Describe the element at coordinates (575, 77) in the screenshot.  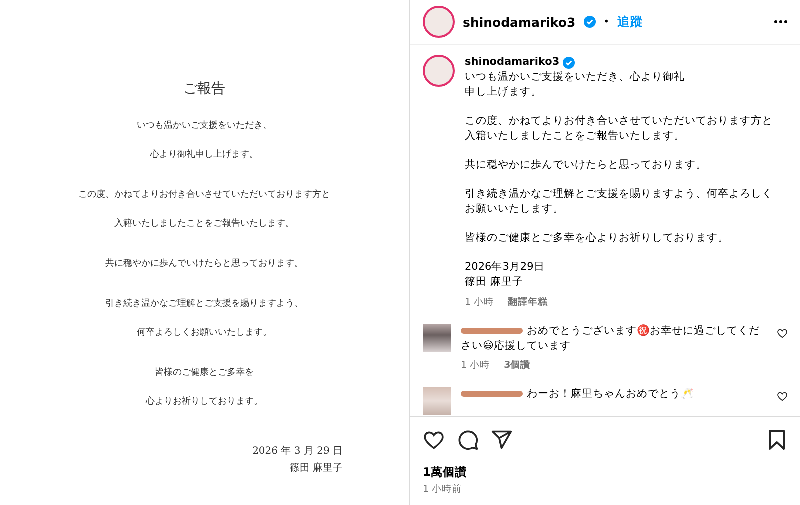
I see `caption-text: いつも温かいご支援をいただき、心より御礼` at that location.